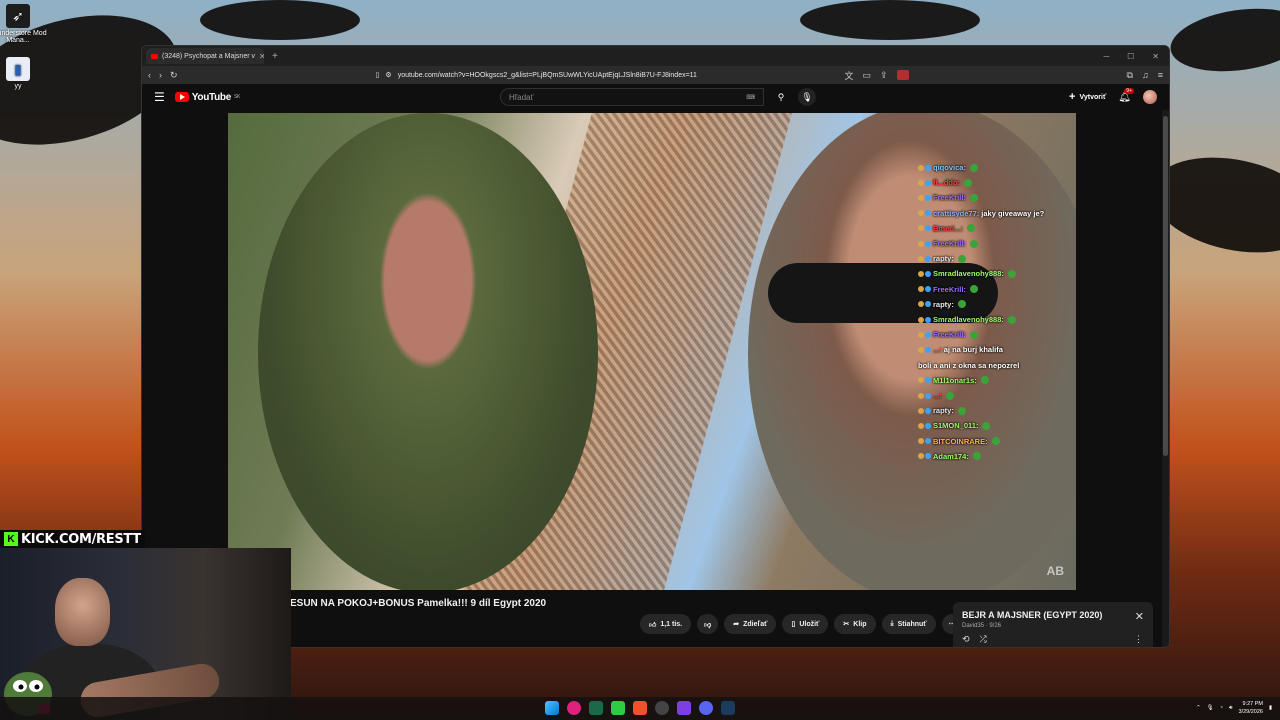 This screenshot has height=720, width=1280. What do you see at coordinates (884, 75) in the screenshot?
I see `share-page-icon: ⇪` at bounding box center [884, 75].